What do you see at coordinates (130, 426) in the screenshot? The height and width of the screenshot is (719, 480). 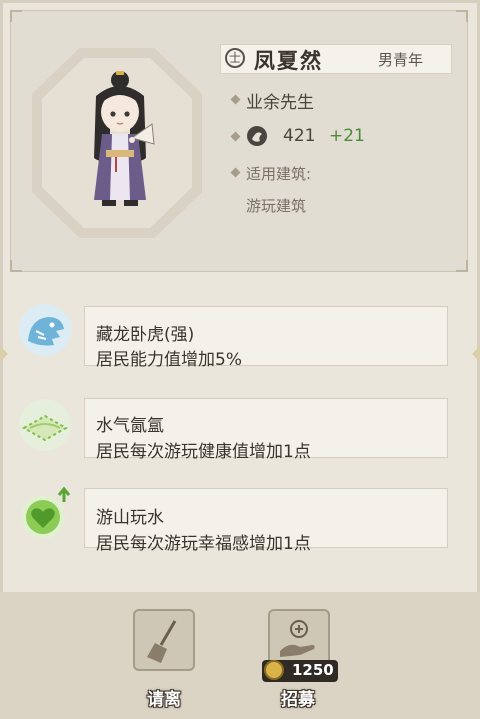 I see `skill-title: 水气氤氲` at bounding box center [130, 426].